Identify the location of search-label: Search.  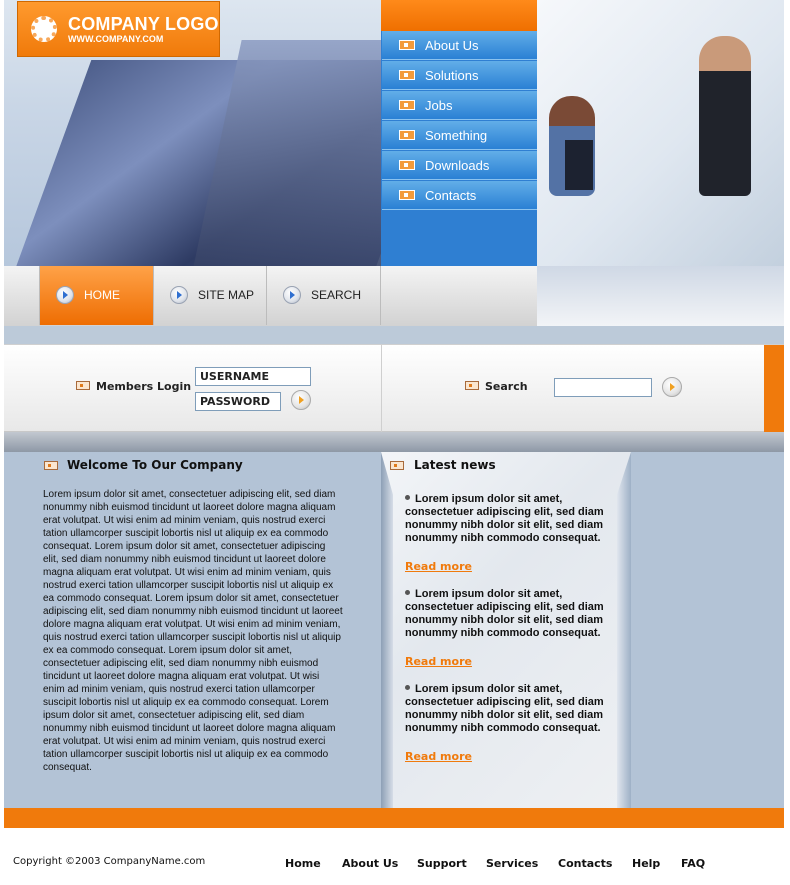
(506, 386).